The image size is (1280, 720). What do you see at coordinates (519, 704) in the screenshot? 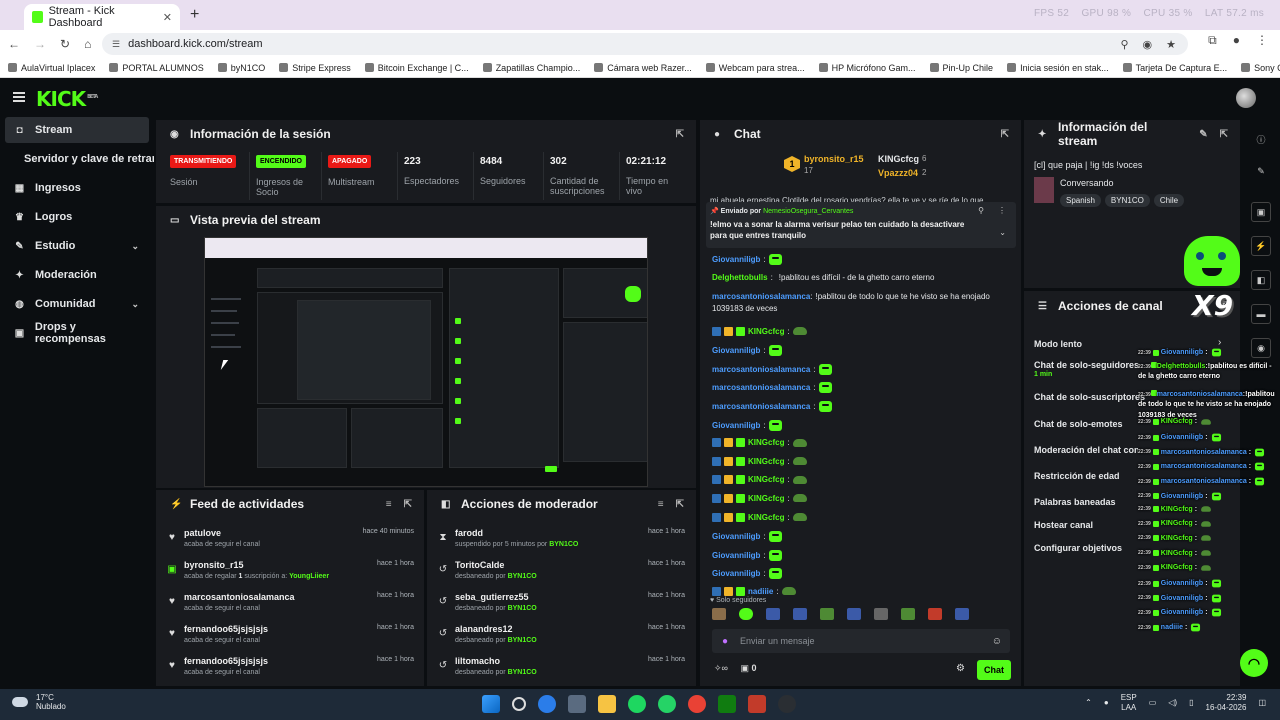
I see `search-icon` at bounding box center [519, 704].